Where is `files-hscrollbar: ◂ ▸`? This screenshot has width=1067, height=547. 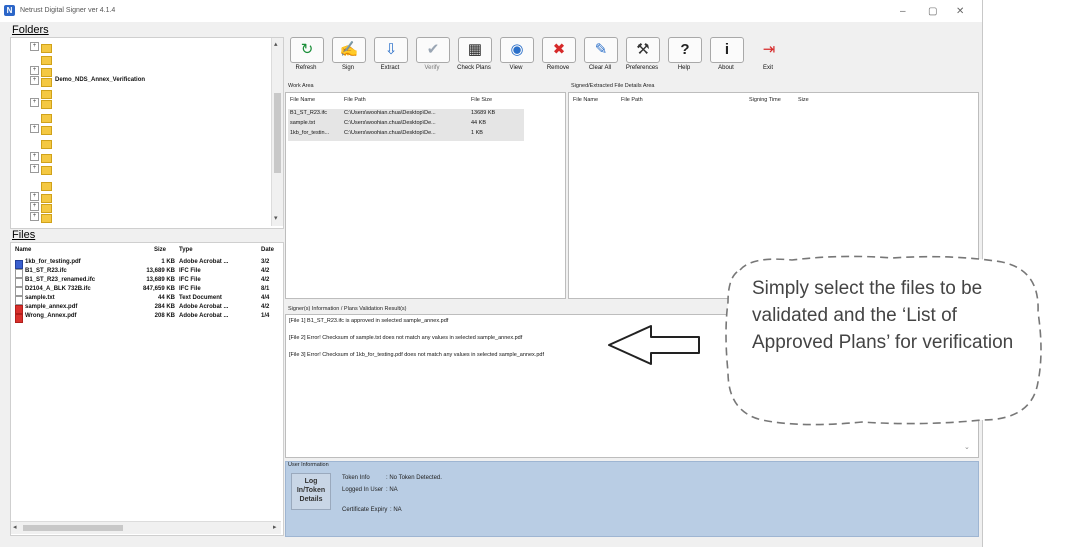
files-hscrollbar: ◂ ▸ is located at coordinates (146, 527).